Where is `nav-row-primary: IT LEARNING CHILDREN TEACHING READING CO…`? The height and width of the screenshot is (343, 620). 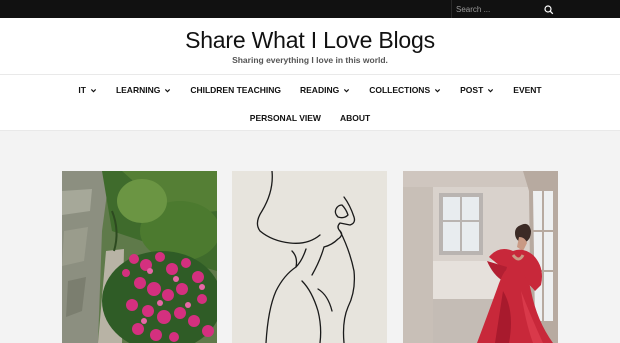 nav-row-primary: IT LEARNING CHILDREN TEACHING READING CO… is located at coordinates (310, 90).